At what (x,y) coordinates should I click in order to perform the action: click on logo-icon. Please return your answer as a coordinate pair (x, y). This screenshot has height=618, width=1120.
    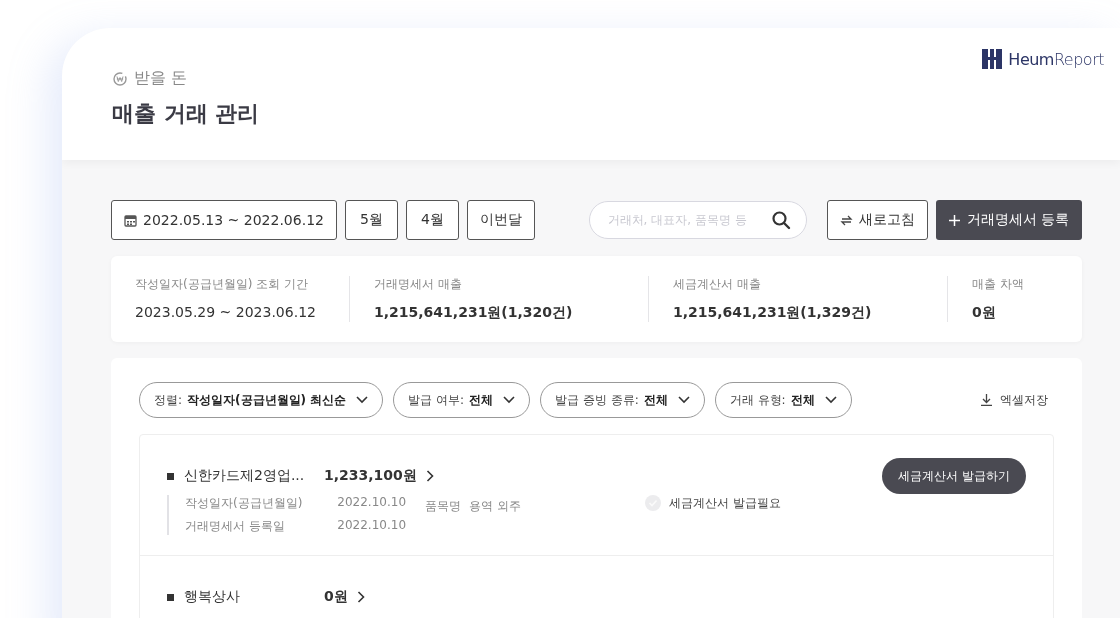
    Looking at the image, I should click on (992, 59).